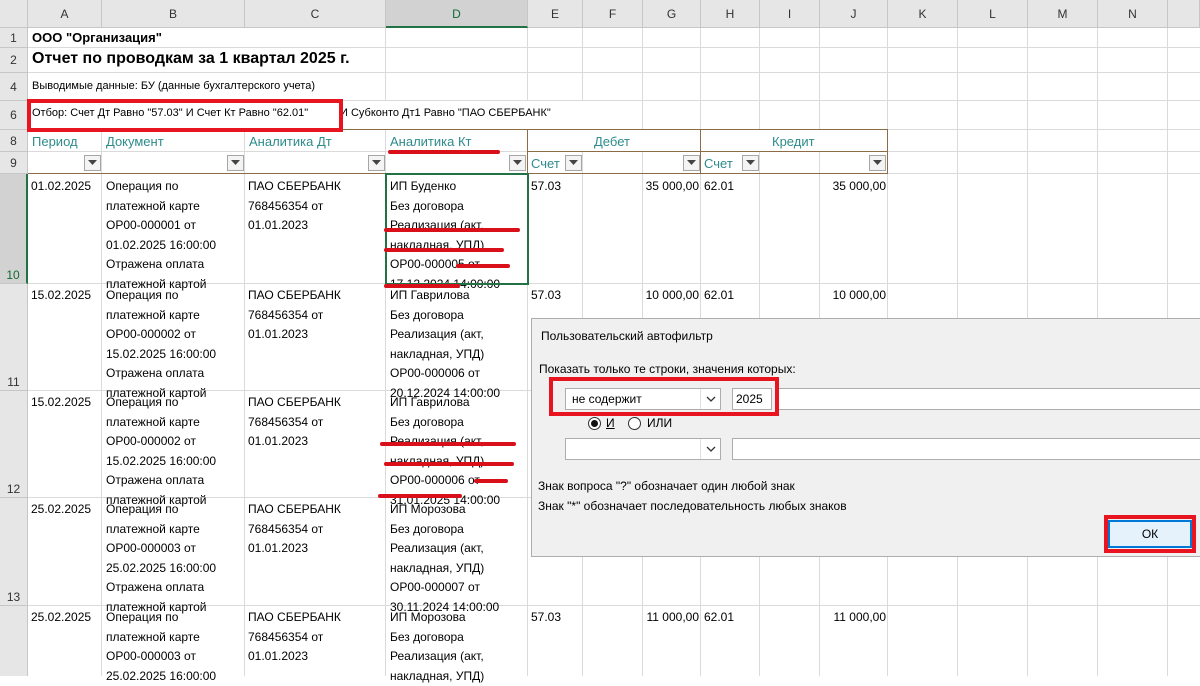 The width and height of the screenshot is (1200, 686). What do you see at coordinates (987, 399) in the screenshot?
I see `condition1-value-input-extension` at bounding box center [987, 399].